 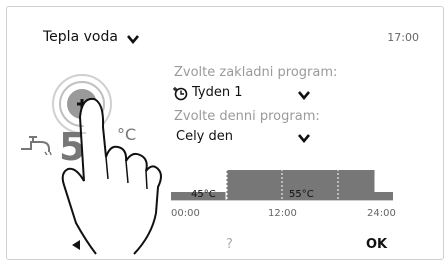 What do you see at coordinates (185, 213) in the screenshot?
I see `x-tick-label: 00:00` at bounding box center [185, 213].